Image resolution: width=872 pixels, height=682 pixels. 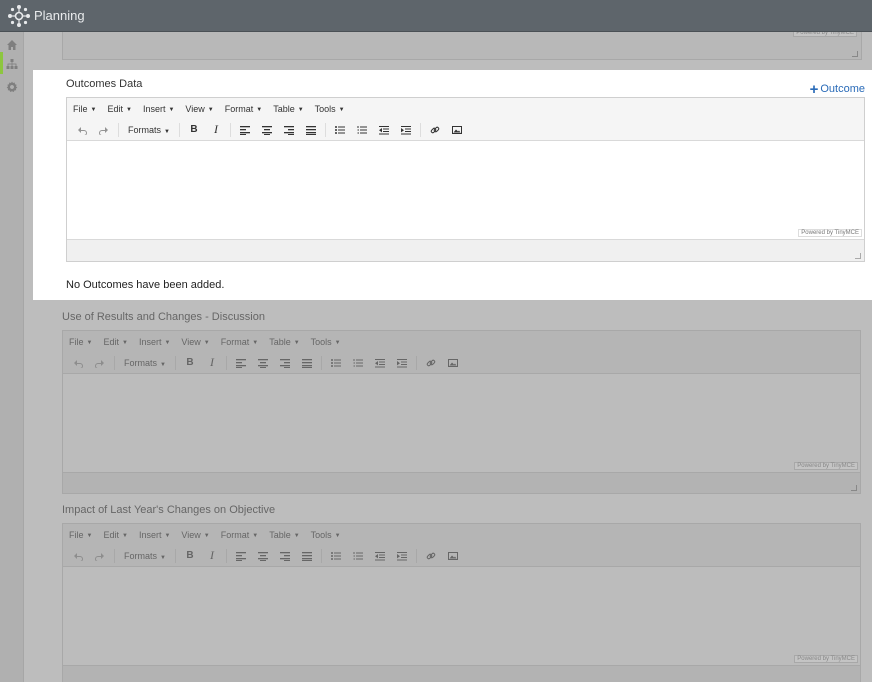 What do you see at coordinates (12, 45) in the screenshot?
I see `sidebar-item-home` at bounding box center [12, 45].